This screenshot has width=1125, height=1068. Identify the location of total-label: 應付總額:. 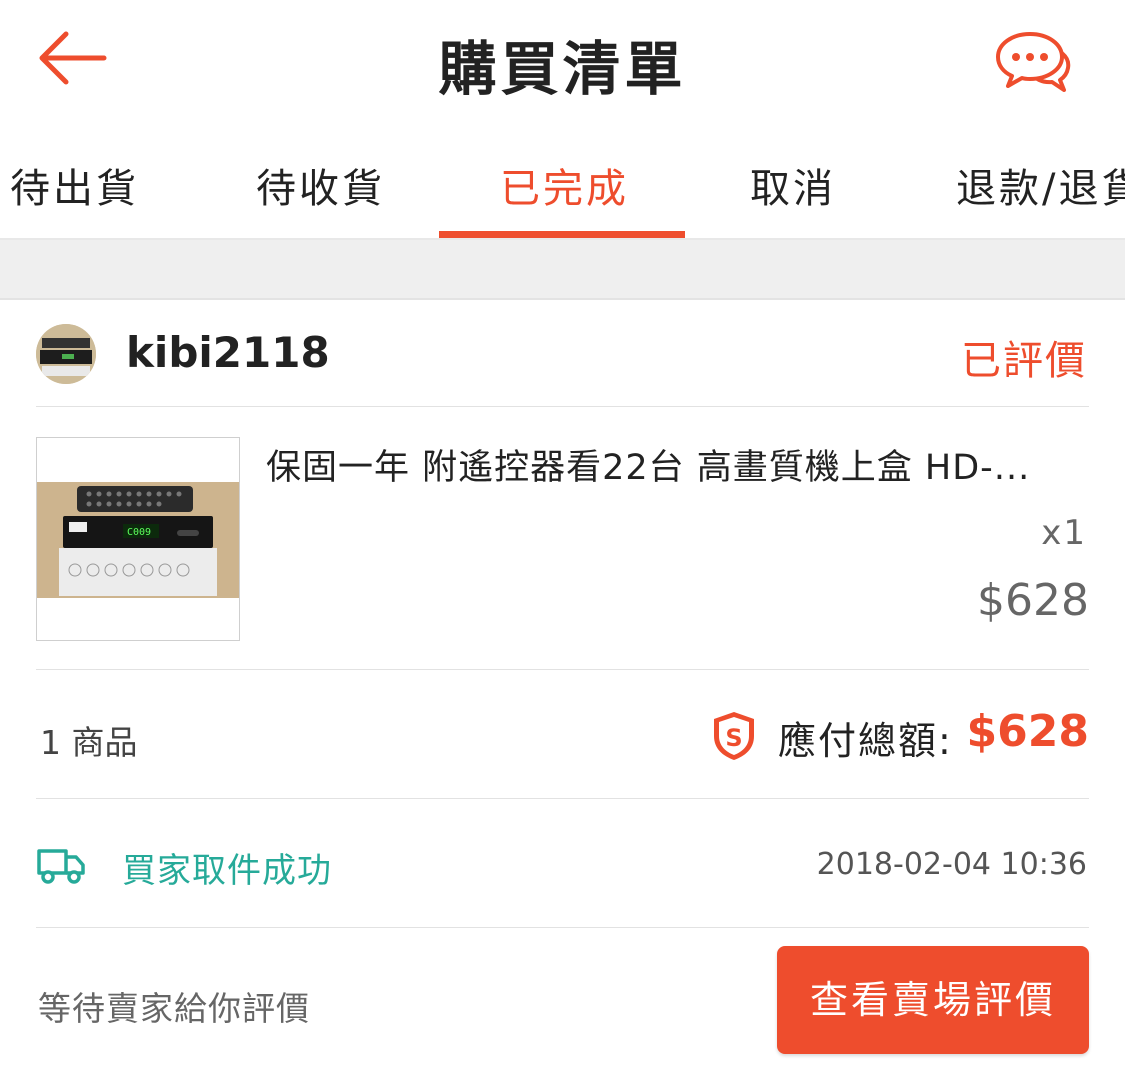
(865, 741).